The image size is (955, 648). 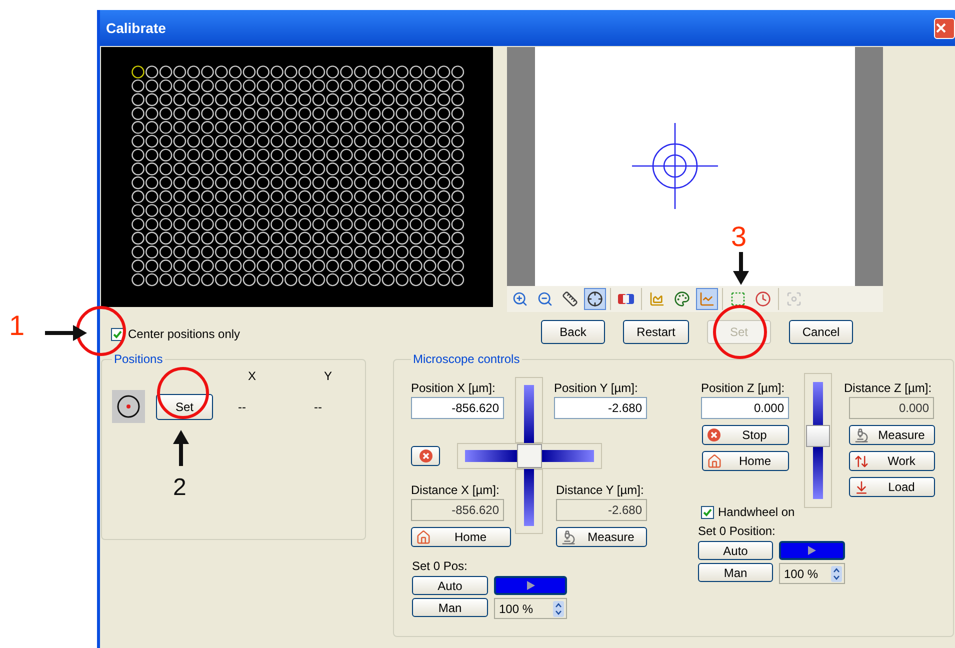 What do you see at coordinates (821, 332) in the screenshot?
I see `dialog-button: Cancel` at bounding box center [821, 332].